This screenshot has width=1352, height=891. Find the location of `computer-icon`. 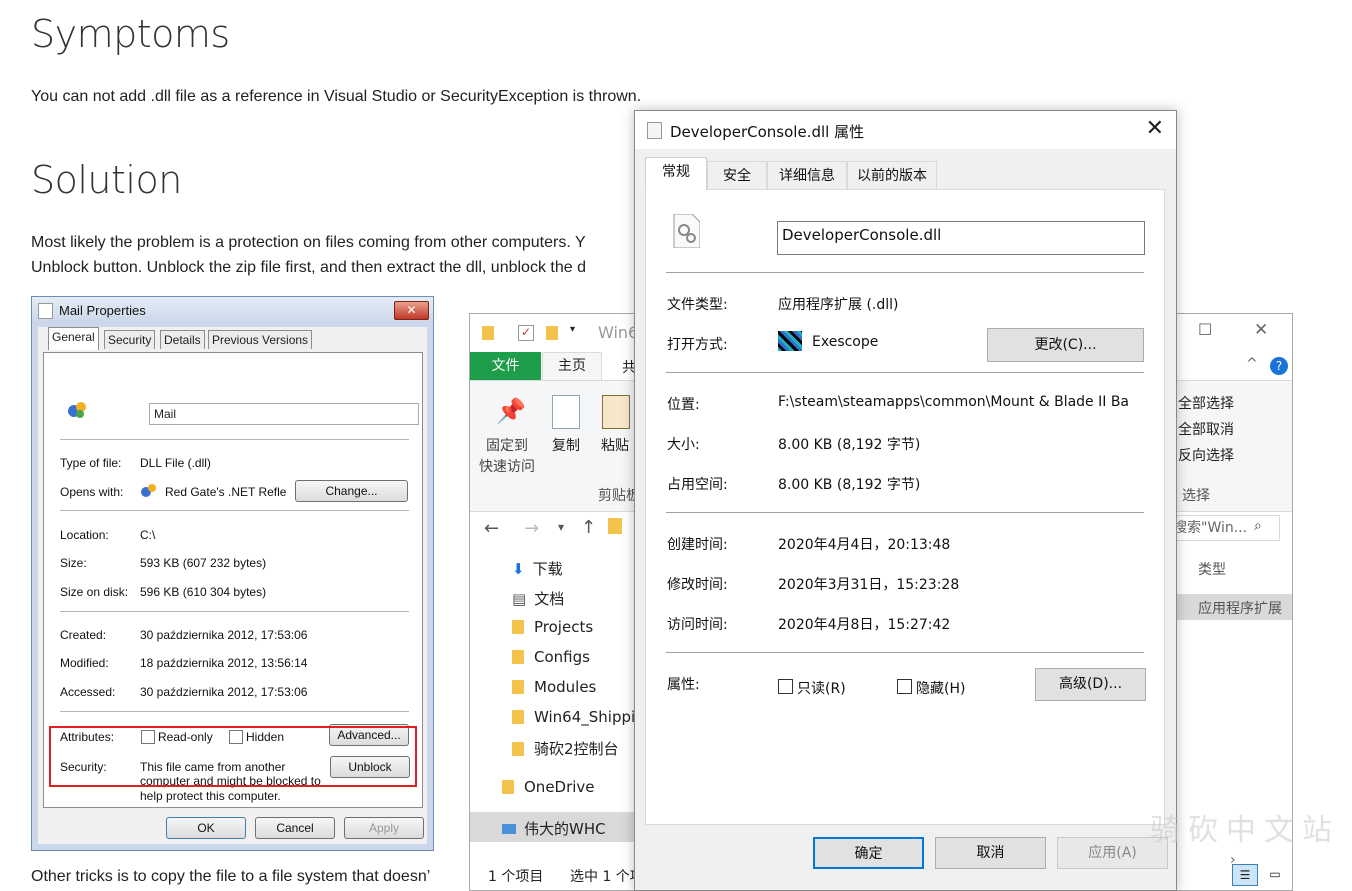

computer-icon is located at coordinates (509, 829).